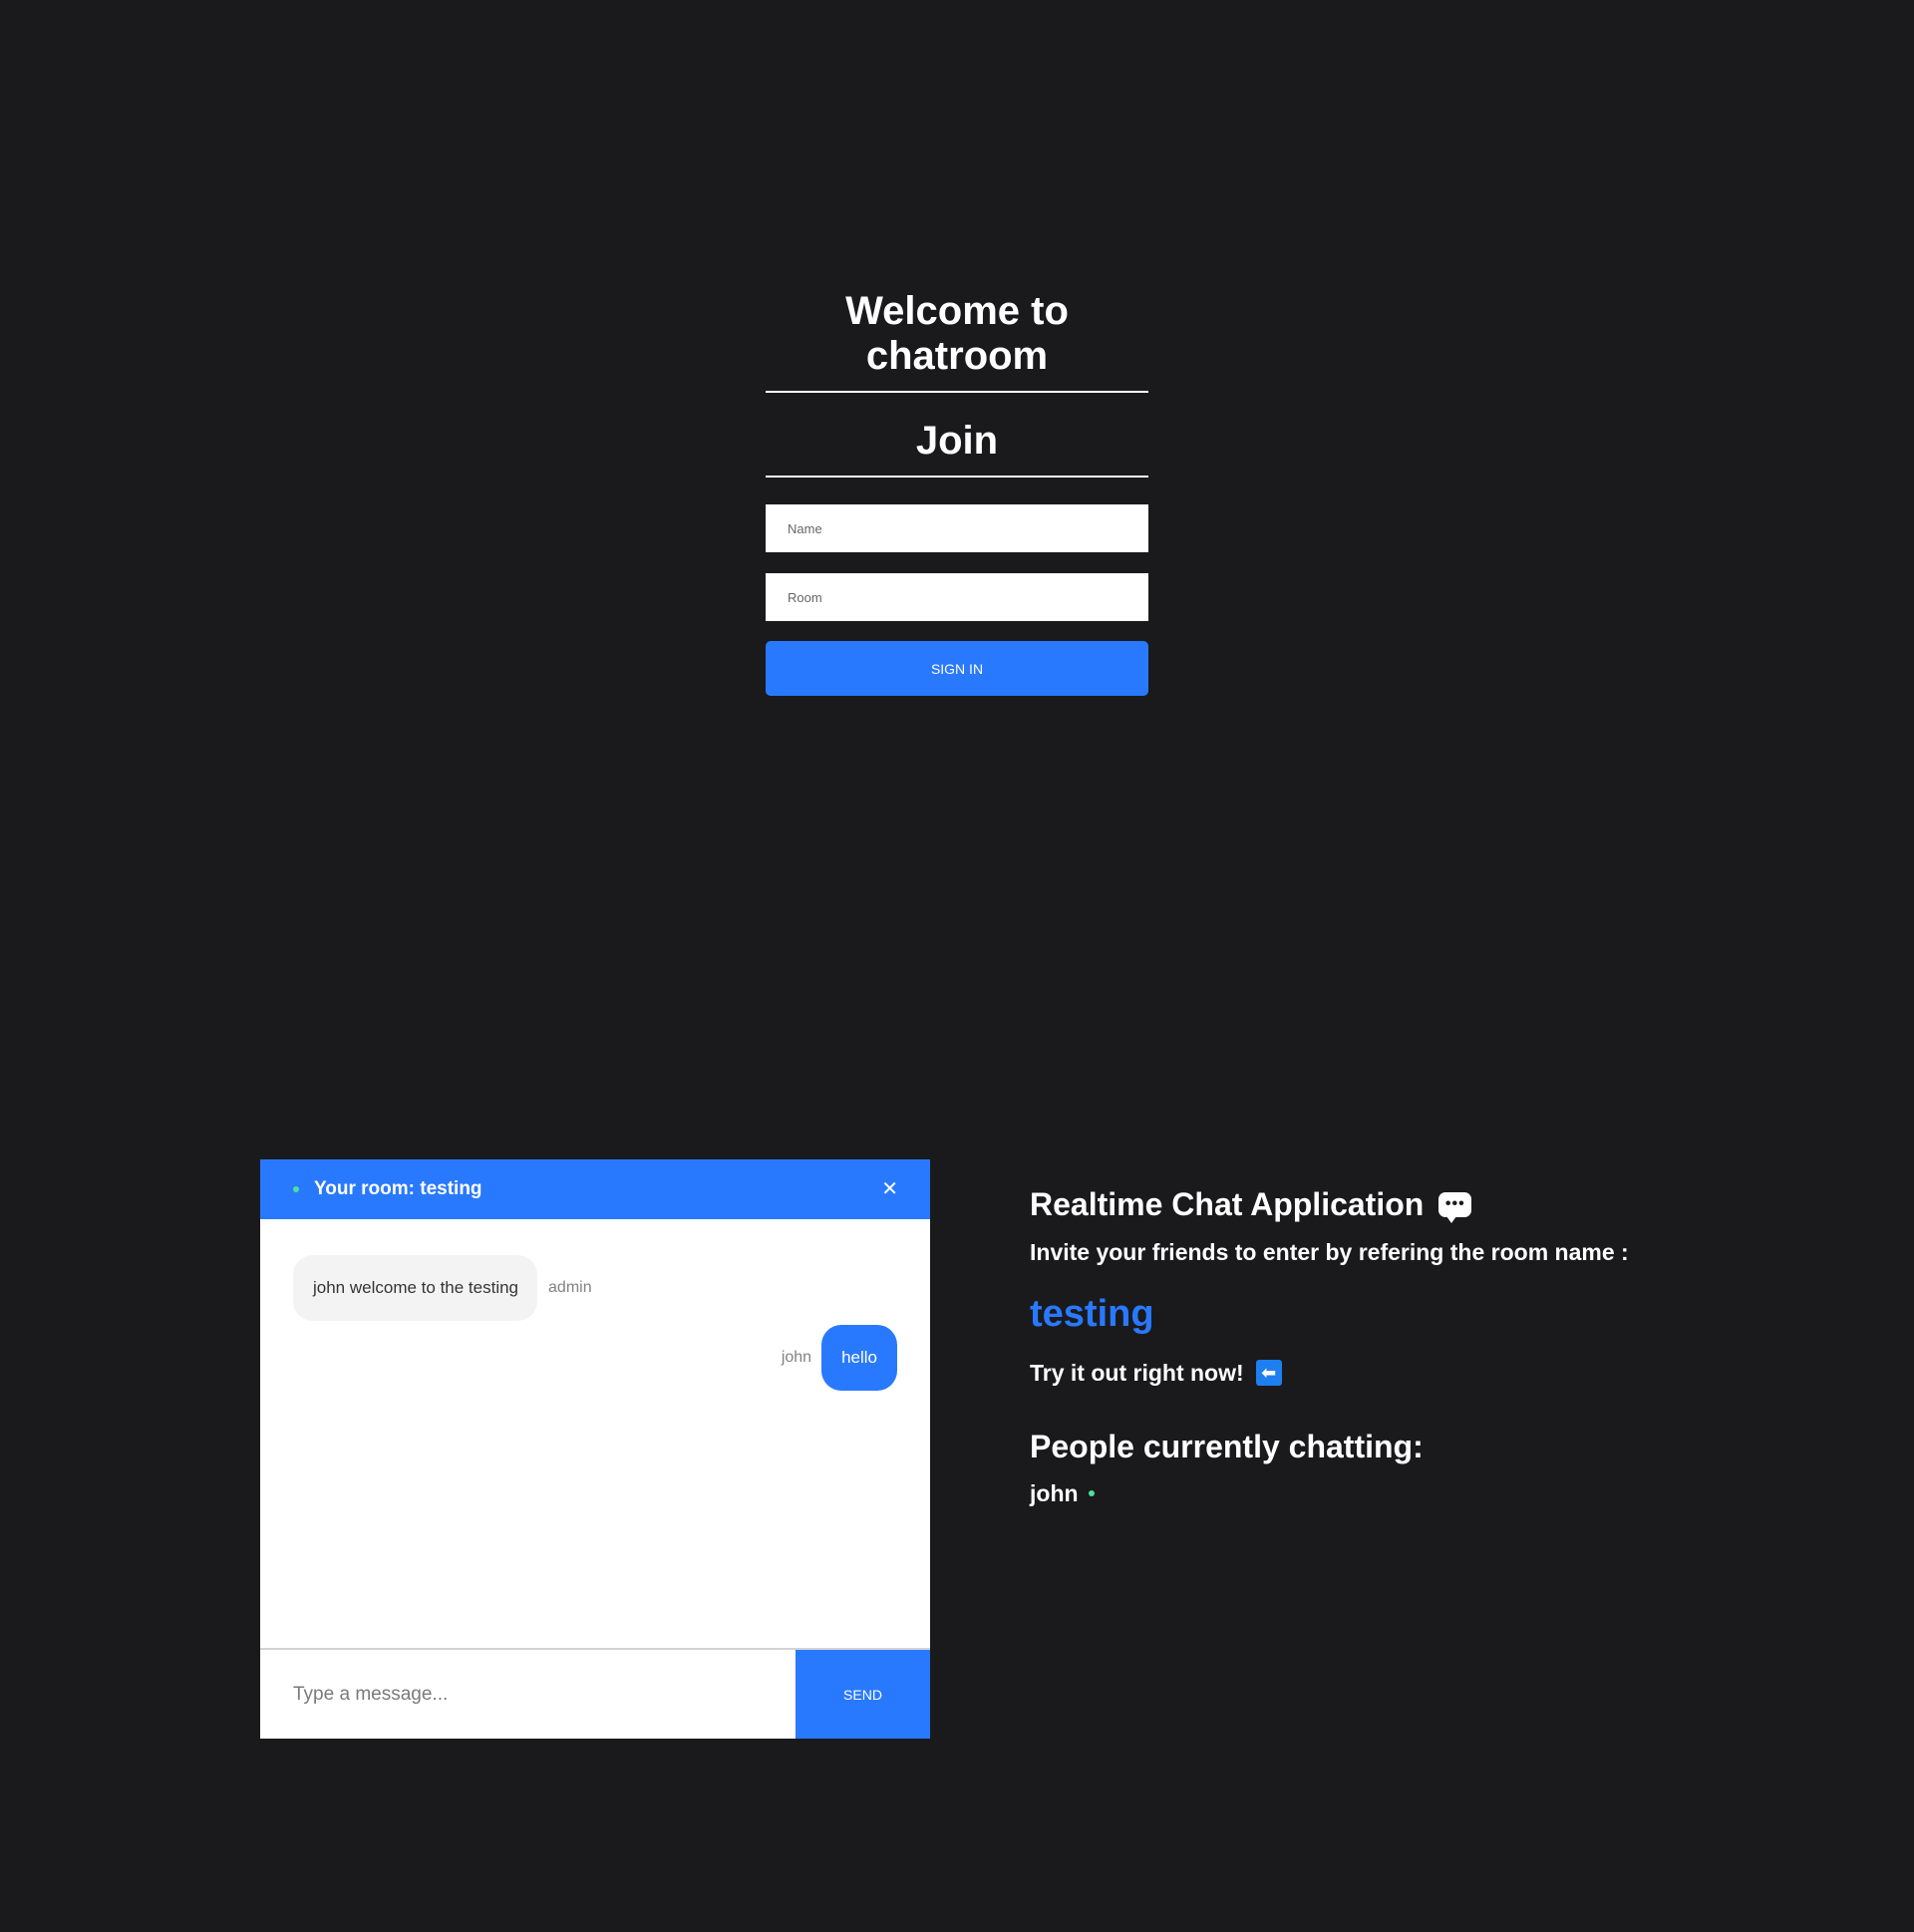 Image resolution: width=1914 pixels, height=1932 pixels. Describe the element at coordinates (1137, 1373) in the screenshot. I see `try-it-label: Try it out right now!` at that location.